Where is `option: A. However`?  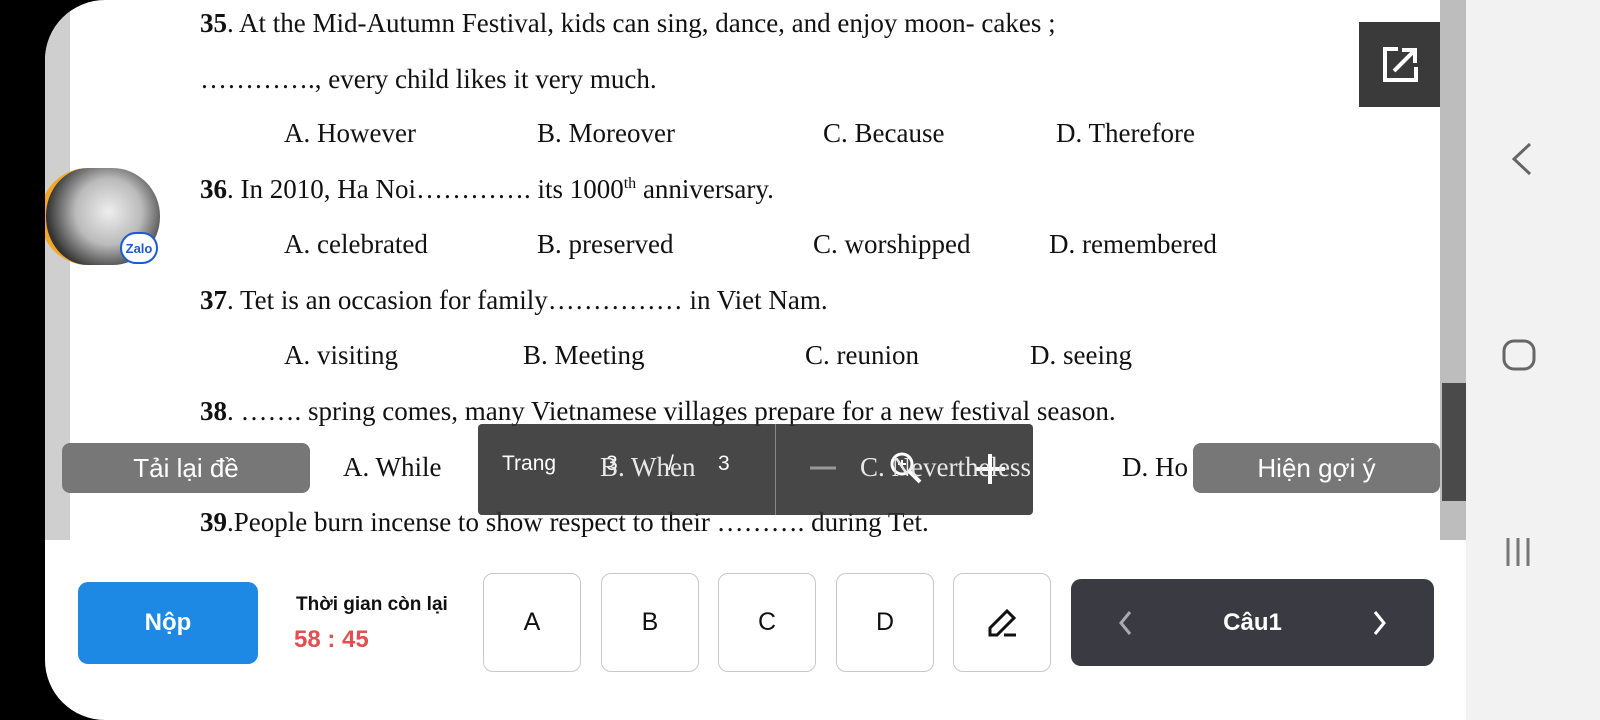 option: A. However is located at coordinates (350, 133).